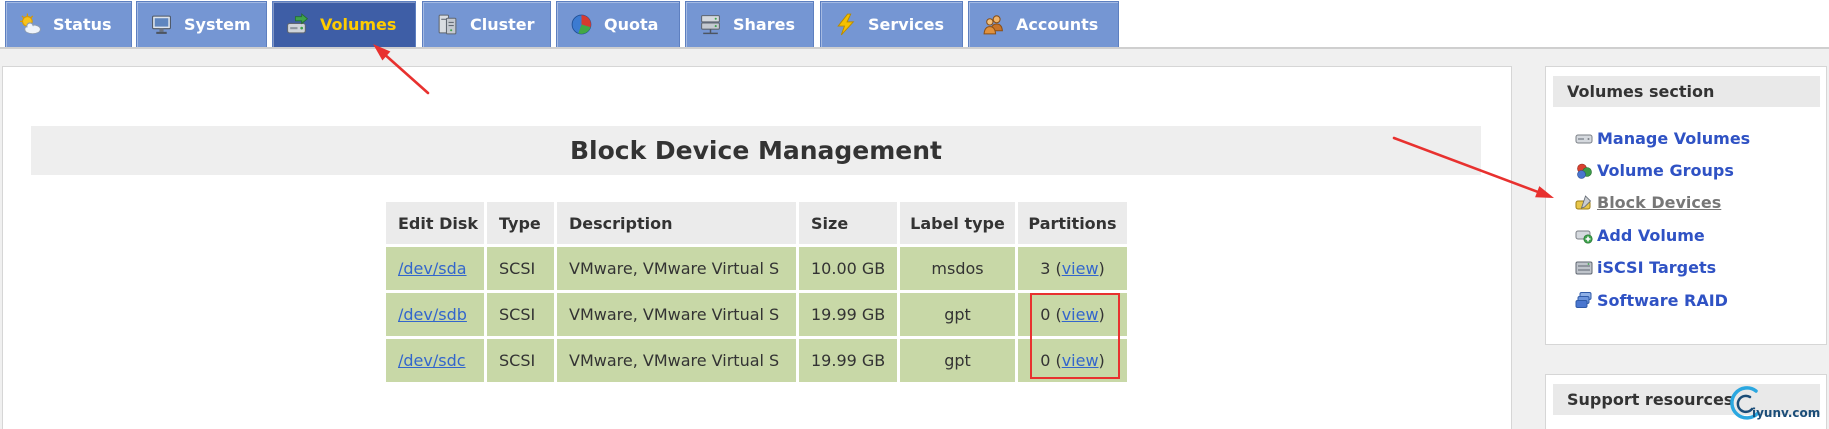 The image size is (1829, 429). What do you see at coordinates (1651, 235) in the screenshot?
I see `sidebar-item-label: Add Volume` at bounding box center [1651, 235].